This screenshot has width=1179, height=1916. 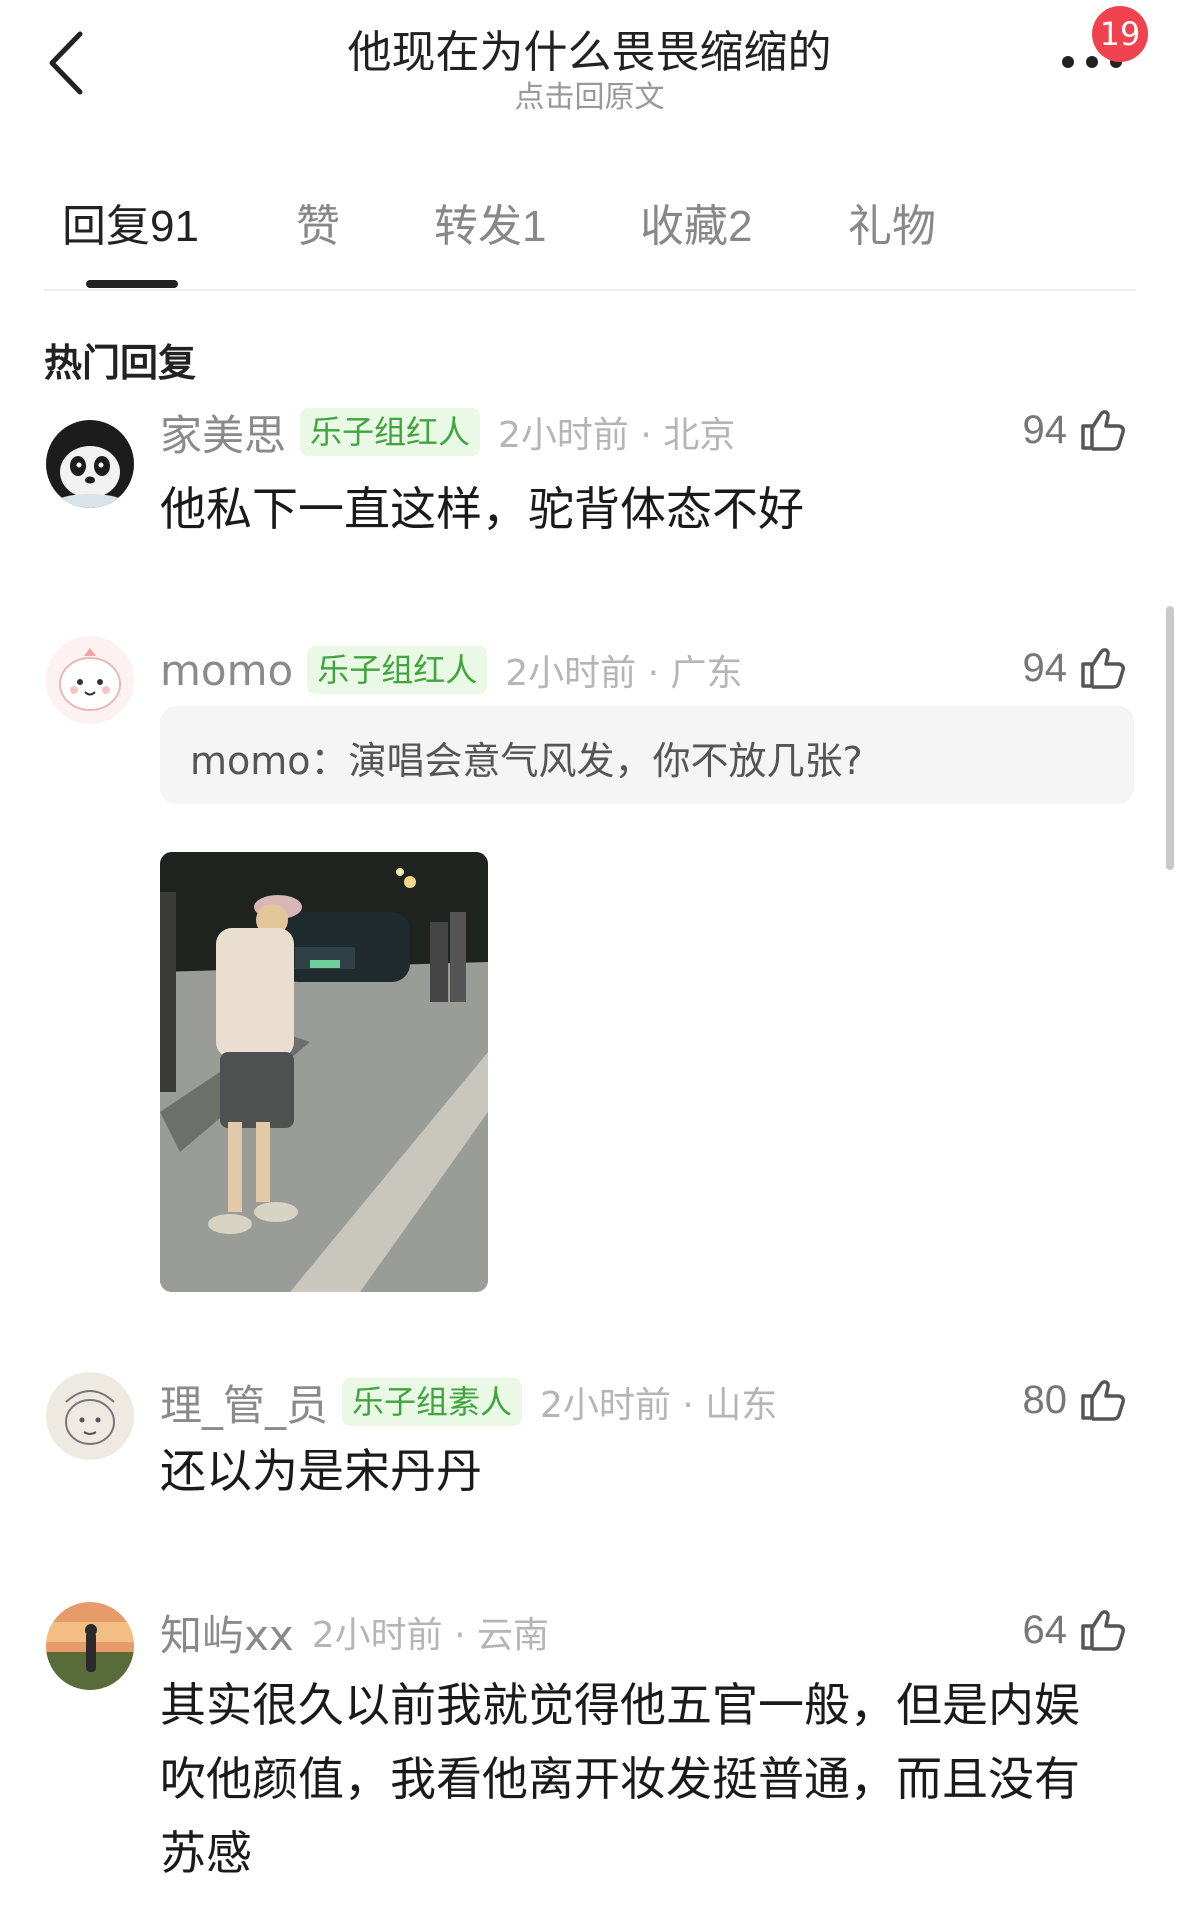 What do you see at coordinates (227, 1632) in the screenshot?
I see `username: 知屿xx` at bounding box center [227, 1632].